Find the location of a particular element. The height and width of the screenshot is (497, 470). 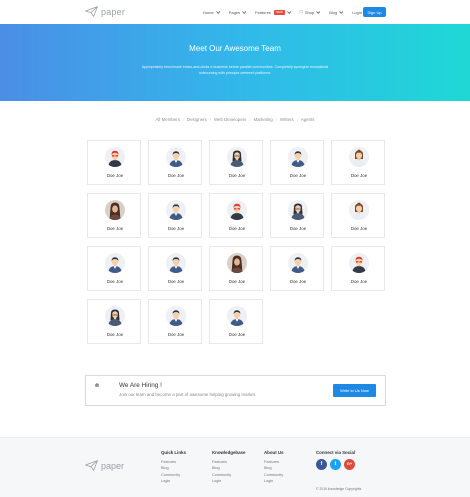

nav-item-shop: □ Shop is located at coordinates (310, 12).